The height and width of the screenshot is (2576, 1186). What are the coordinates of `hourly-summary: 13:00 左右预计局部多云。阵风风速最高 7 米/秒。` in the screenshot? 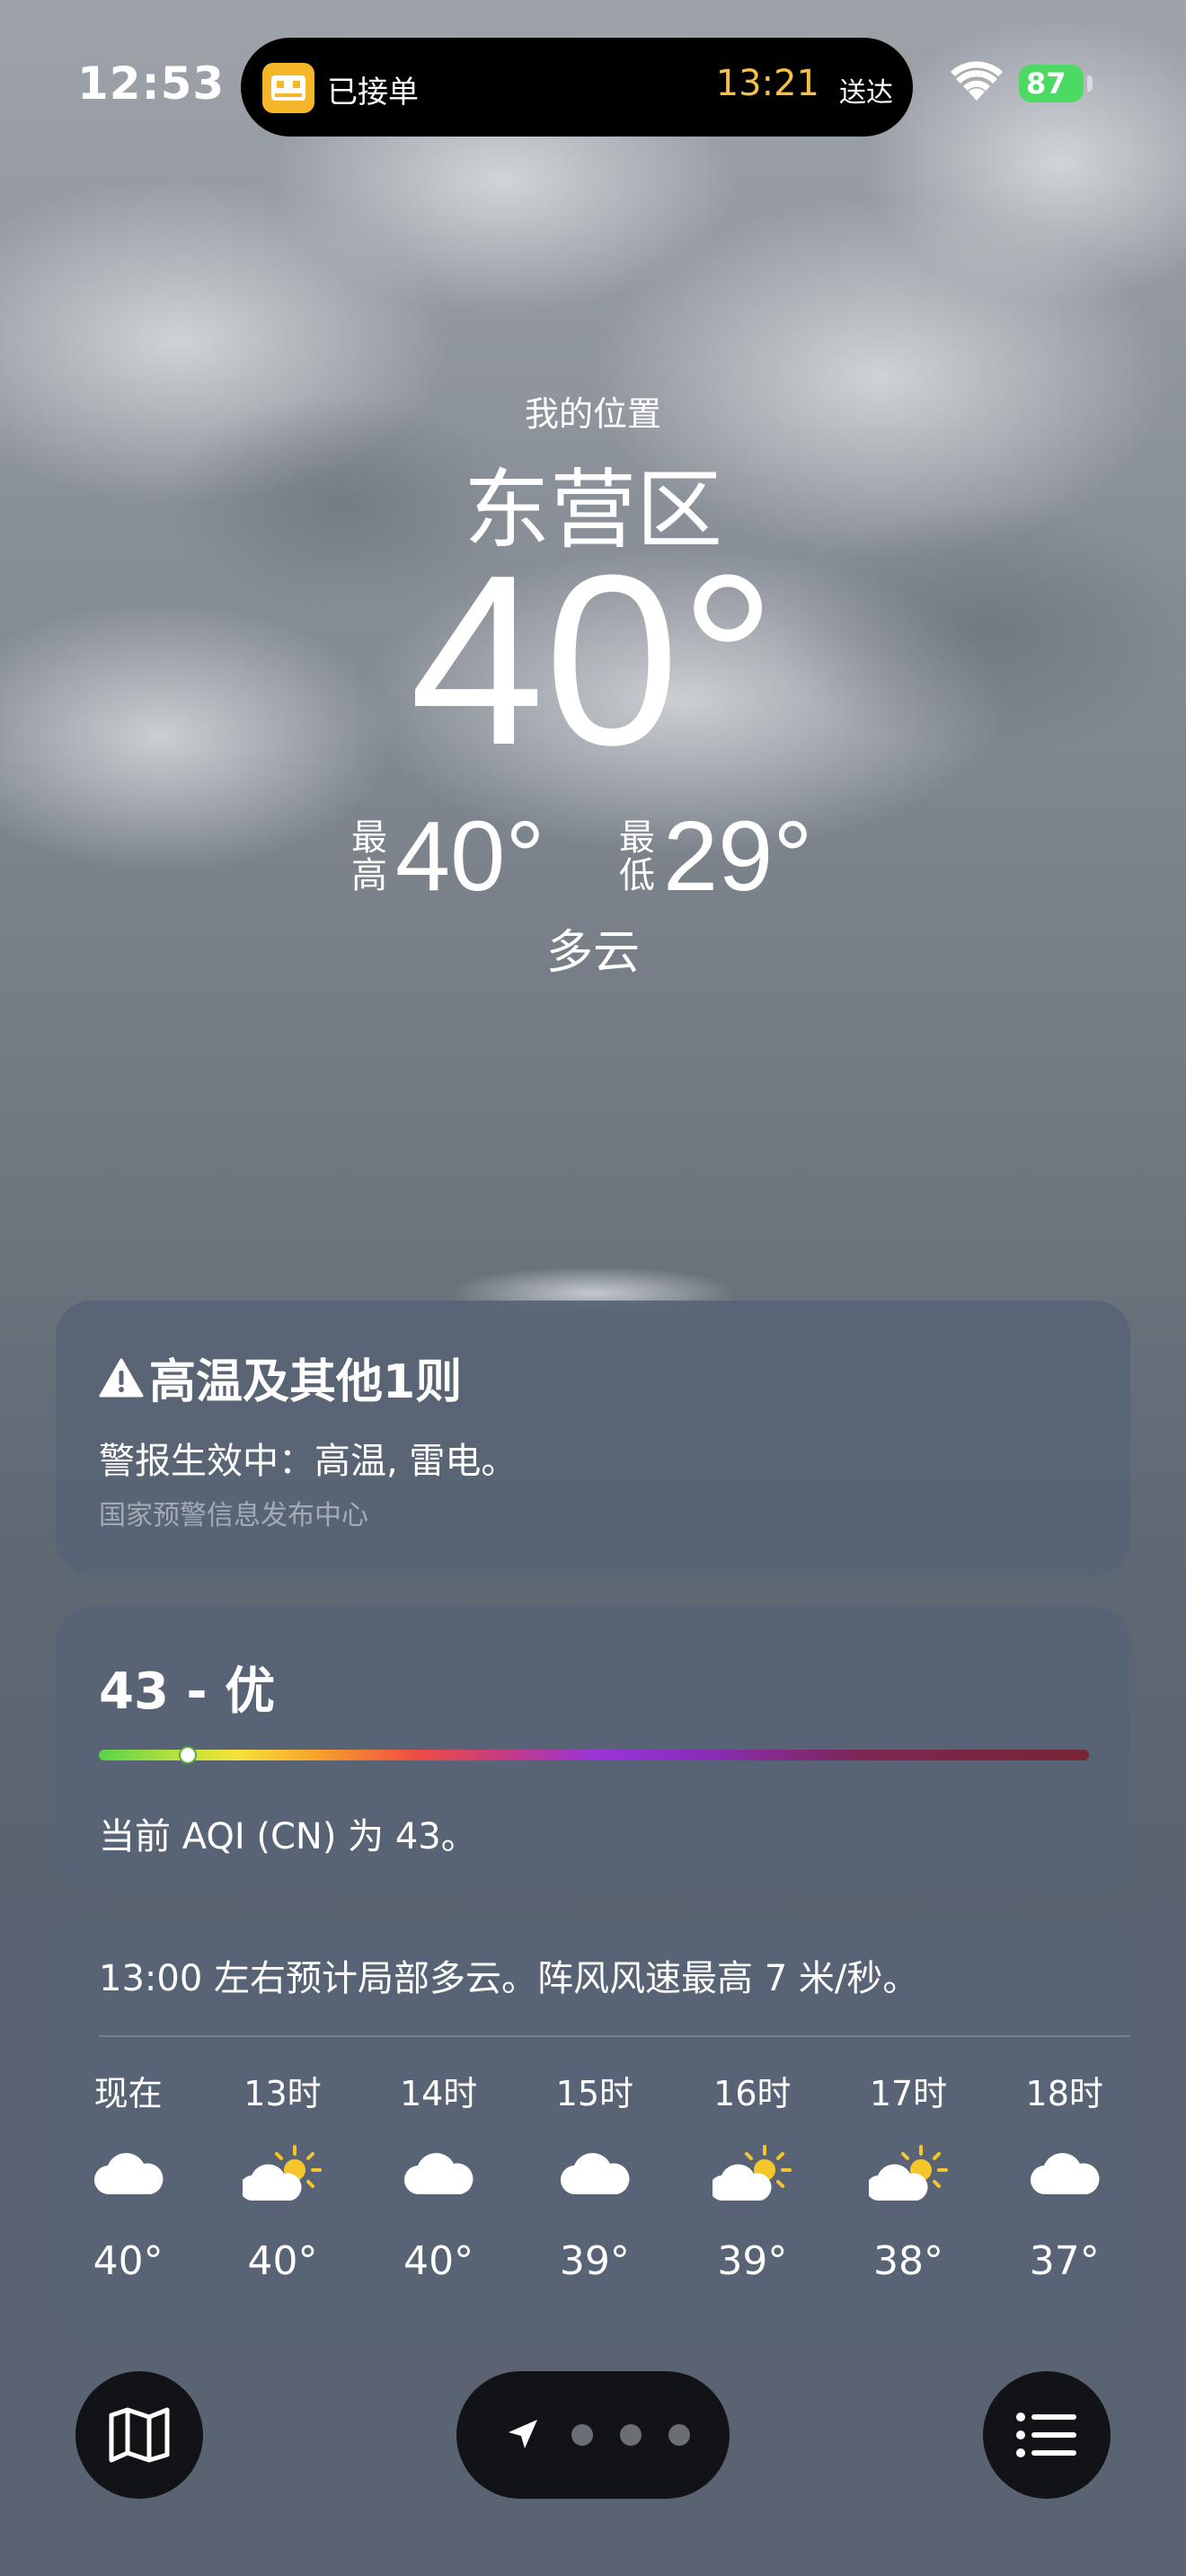 It's located at (509, 1978).